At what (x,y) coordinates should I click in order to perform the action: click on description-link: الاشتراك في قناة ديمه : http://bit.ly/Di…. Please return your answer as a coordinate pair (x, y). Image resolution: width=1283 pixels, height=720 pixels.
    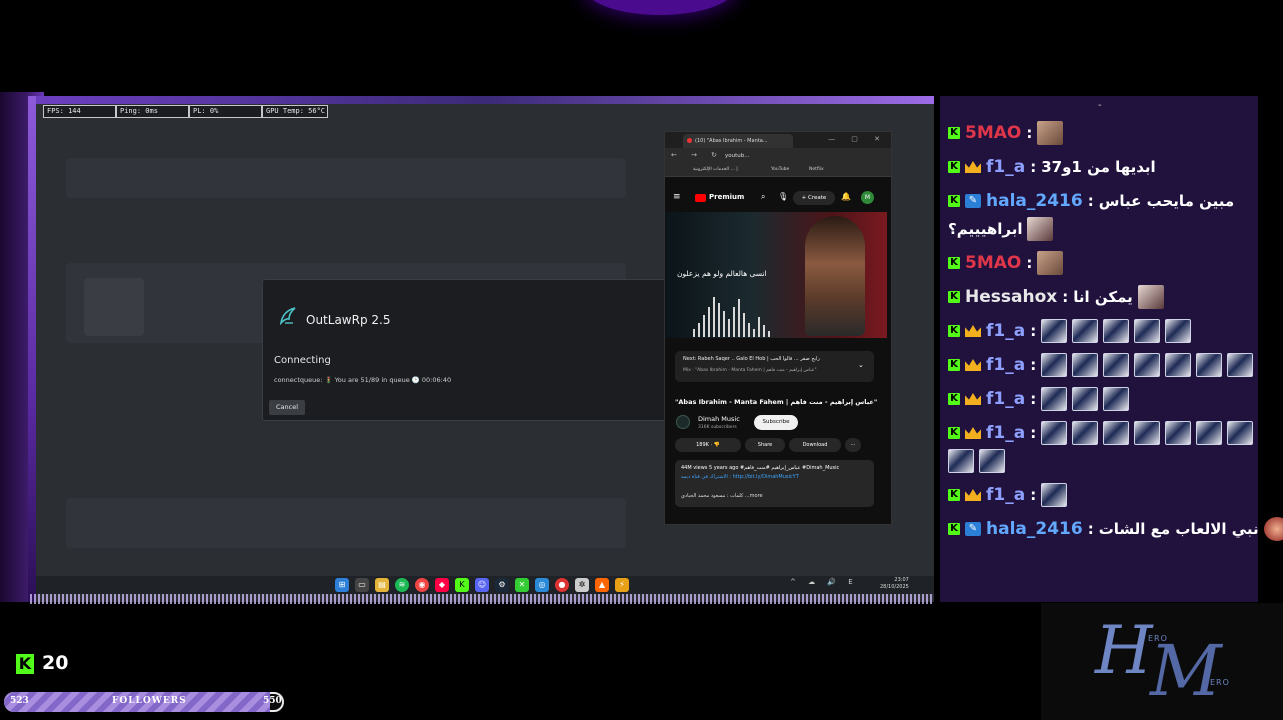
    Looking at the image, I should click on (740, 477).